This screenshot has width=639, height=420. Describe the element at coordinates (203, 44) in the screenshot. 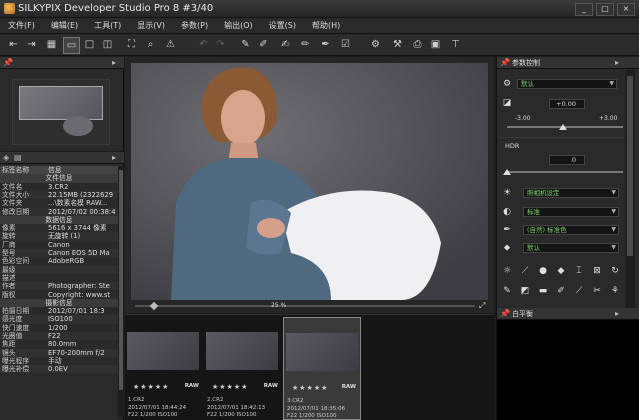

I see `undo-icon: ↶` at that location.